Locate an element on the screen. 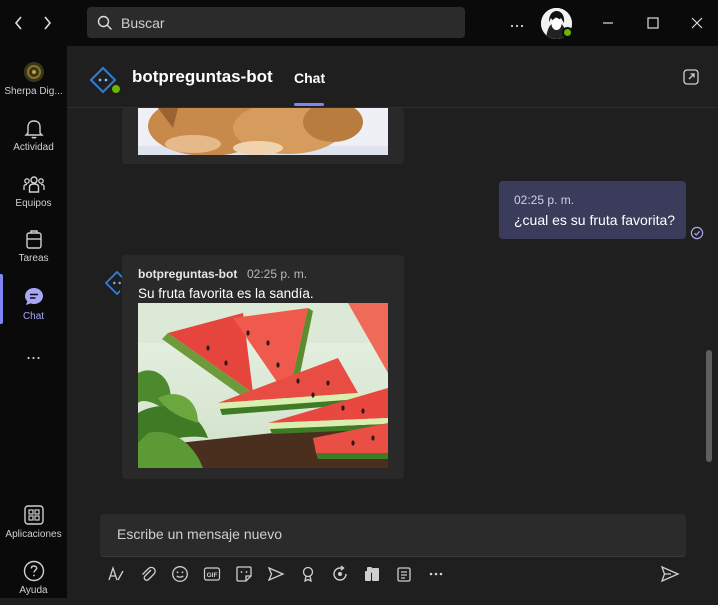 The height and width of the screenshot is (605, 718). svg-text: GIF is located at coordinates (212, 575).